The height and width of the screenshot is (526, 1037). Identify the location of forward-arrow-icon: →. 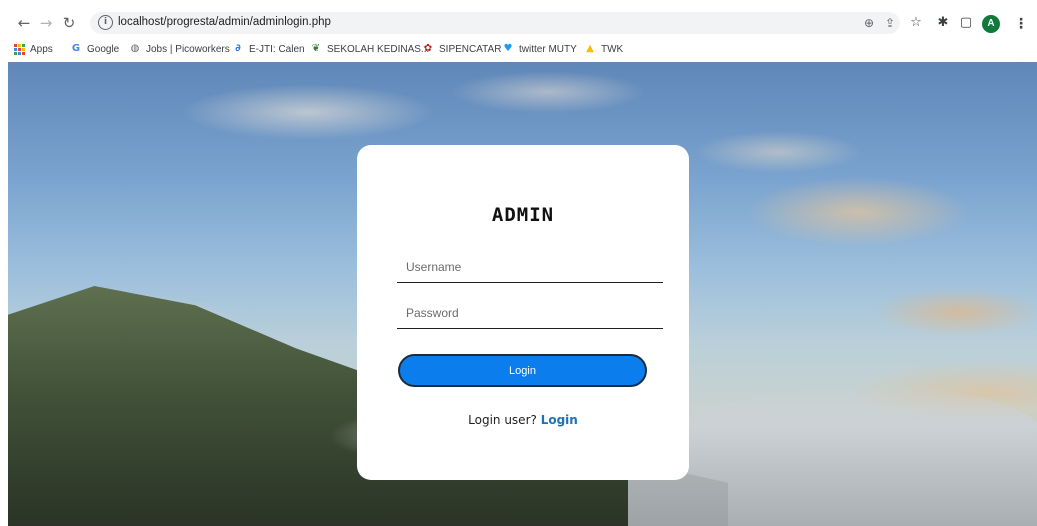
(46, 23).